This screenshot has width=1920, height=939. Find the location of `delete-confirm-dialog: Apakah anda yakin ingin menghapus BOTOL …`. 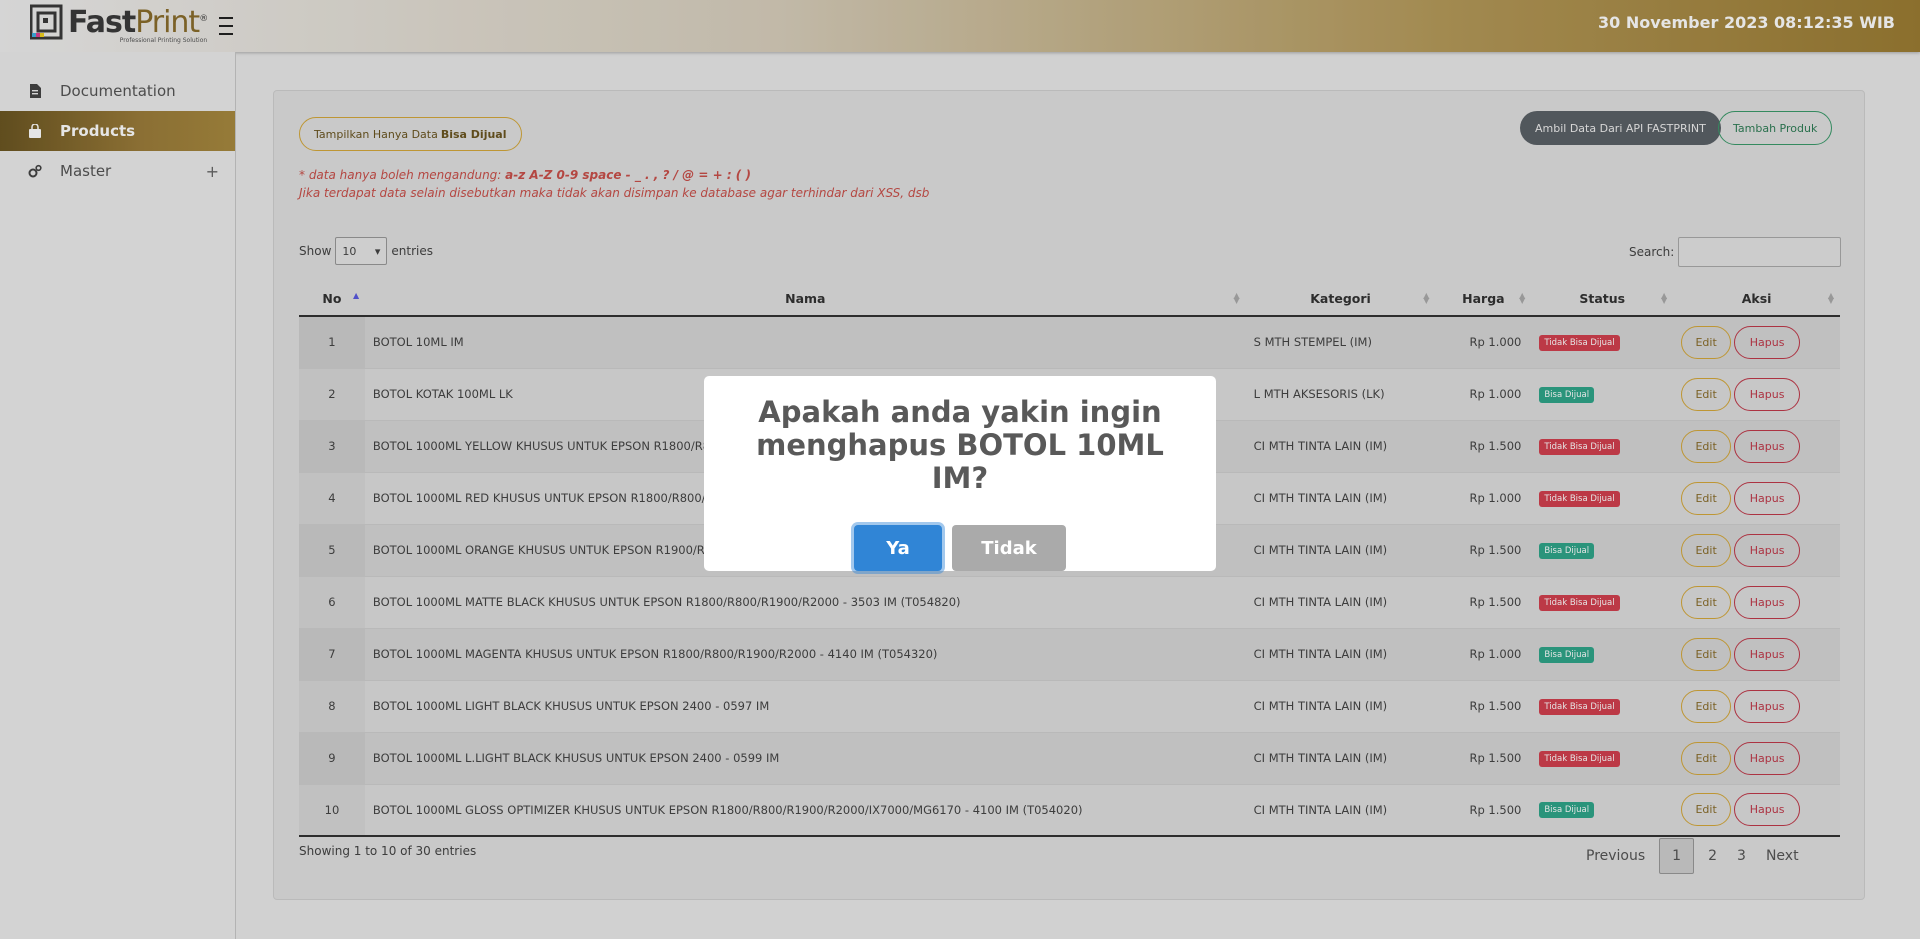

delete-confirm-dialog: Apakah anda yakin ingin menghapus BOTOL … is located at coordinates (960, 473).